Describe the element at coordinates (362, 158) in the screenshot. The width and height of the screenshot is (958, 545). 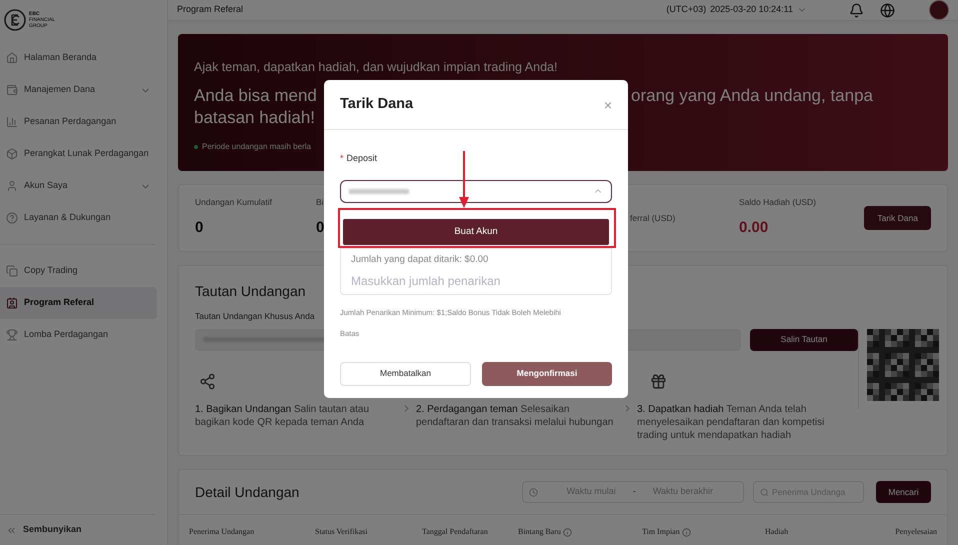
I see `field-label: Deposit` at that location.